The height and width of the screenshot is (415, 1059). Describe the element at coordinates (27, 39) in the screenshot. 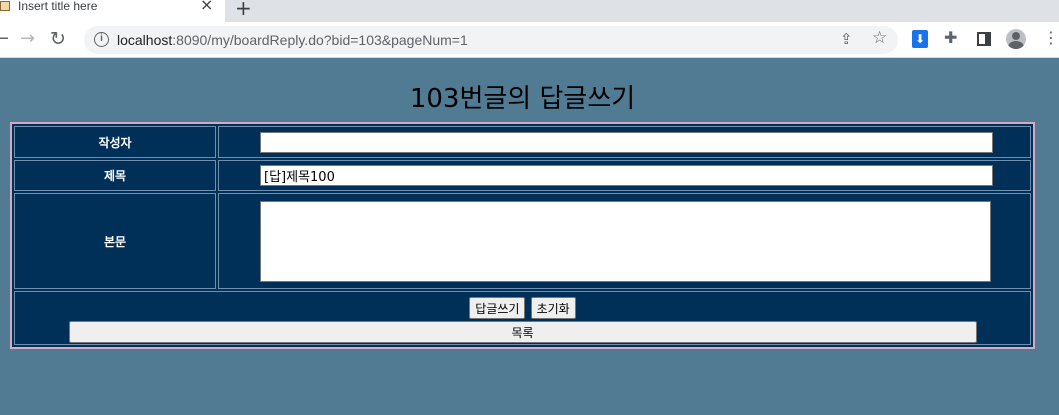

I see `forward-icon: →` at that location.